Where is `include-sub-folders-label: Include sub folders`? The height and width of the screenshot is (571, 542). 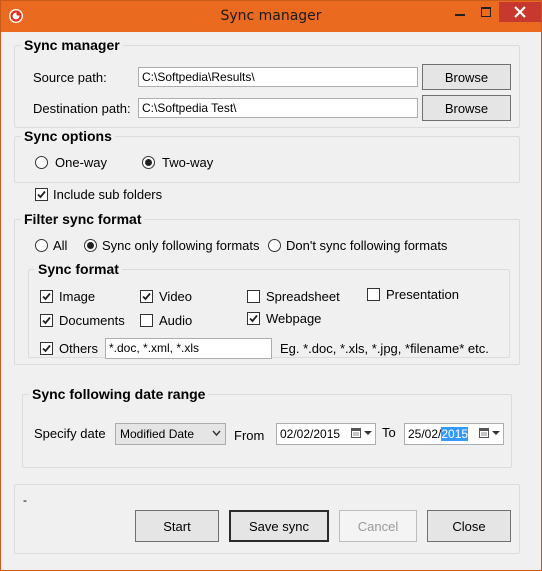
include-sub-folders-label: Include sub folders is located at coordinates (107, 194).